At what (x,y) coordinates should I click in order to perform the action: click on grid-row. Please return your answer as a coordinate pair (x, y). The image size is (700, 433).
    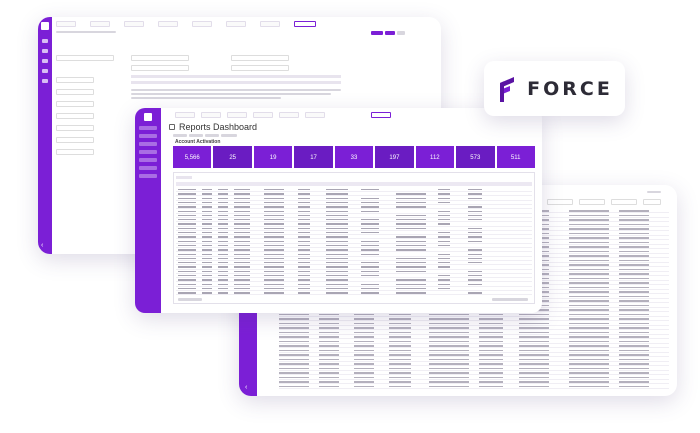
    Looking at the image, I should click on (354, 293).